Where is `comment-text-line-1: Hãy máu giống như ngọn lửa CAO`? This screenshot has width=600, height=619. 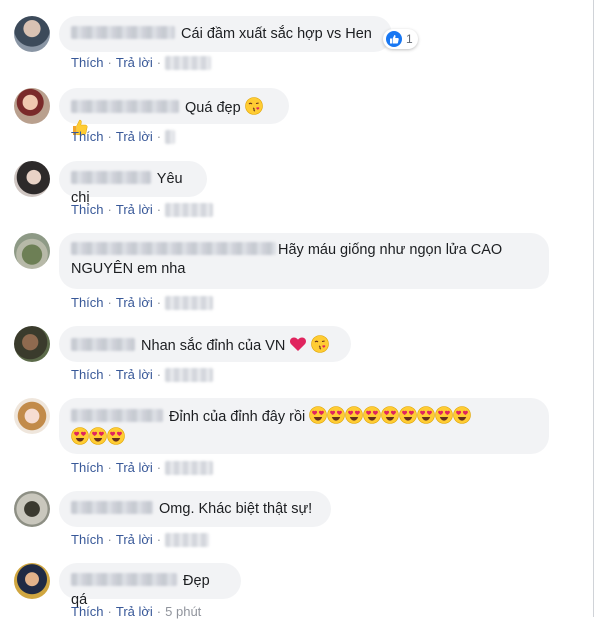 comment-text-line-1: Hãy máu giống như ngọn lửa CAO is located at coordinates (390, 250).